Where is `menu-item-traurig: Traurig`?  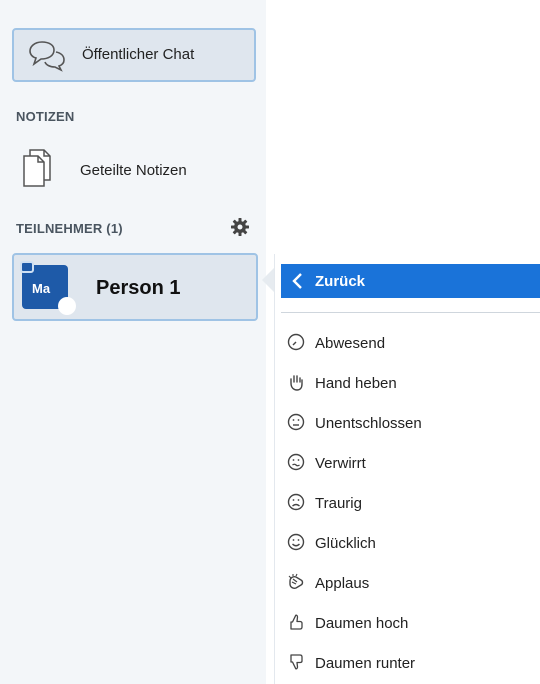
menu-item-traurig: Traurig is located at coordinates (410, 503).